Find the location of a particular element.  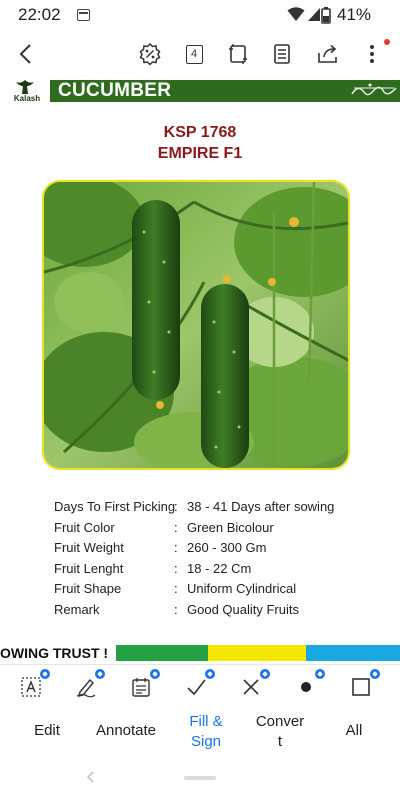

nav-back-chevron-icon is located at coordinates (90, 777).